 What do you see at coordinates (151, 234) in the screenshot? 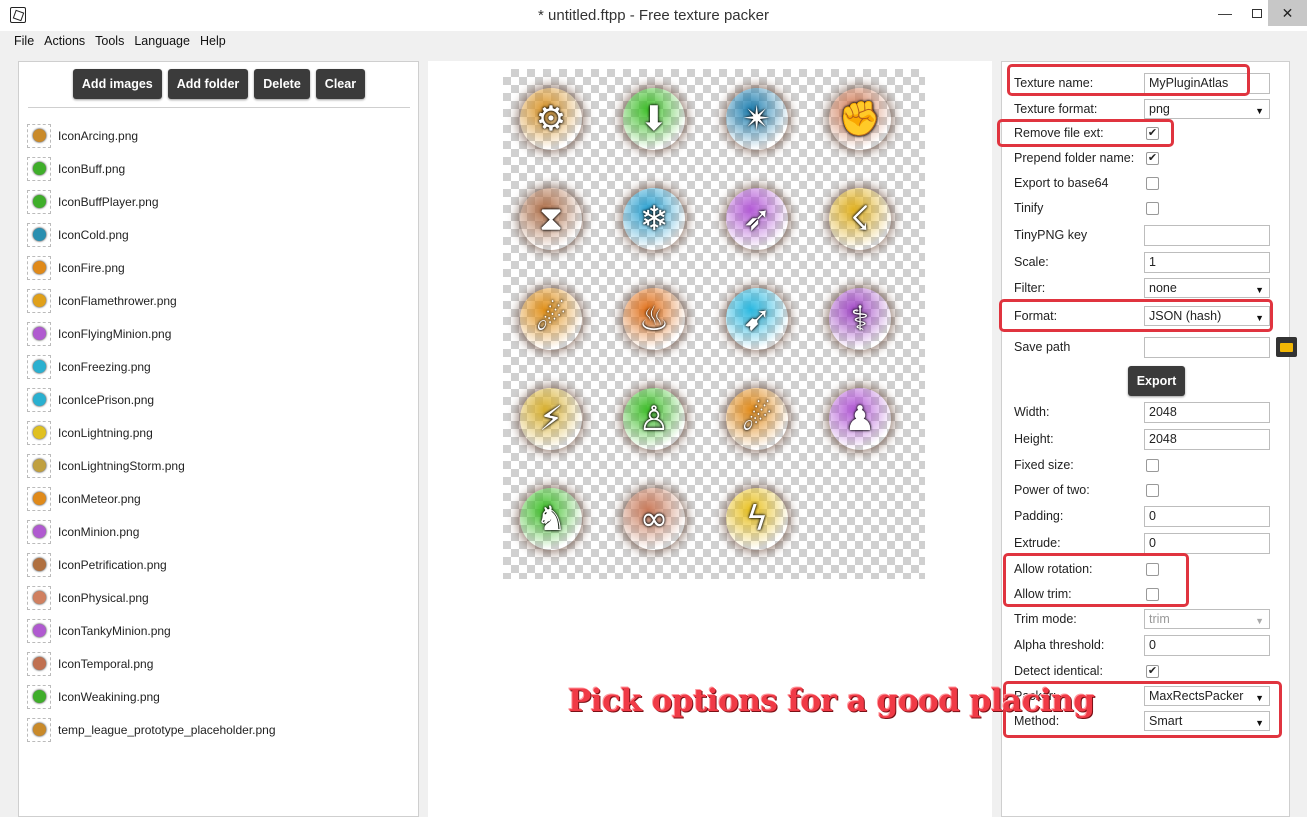
I see `file-list-item: IconCold.png` at bounding box center [151, 234].